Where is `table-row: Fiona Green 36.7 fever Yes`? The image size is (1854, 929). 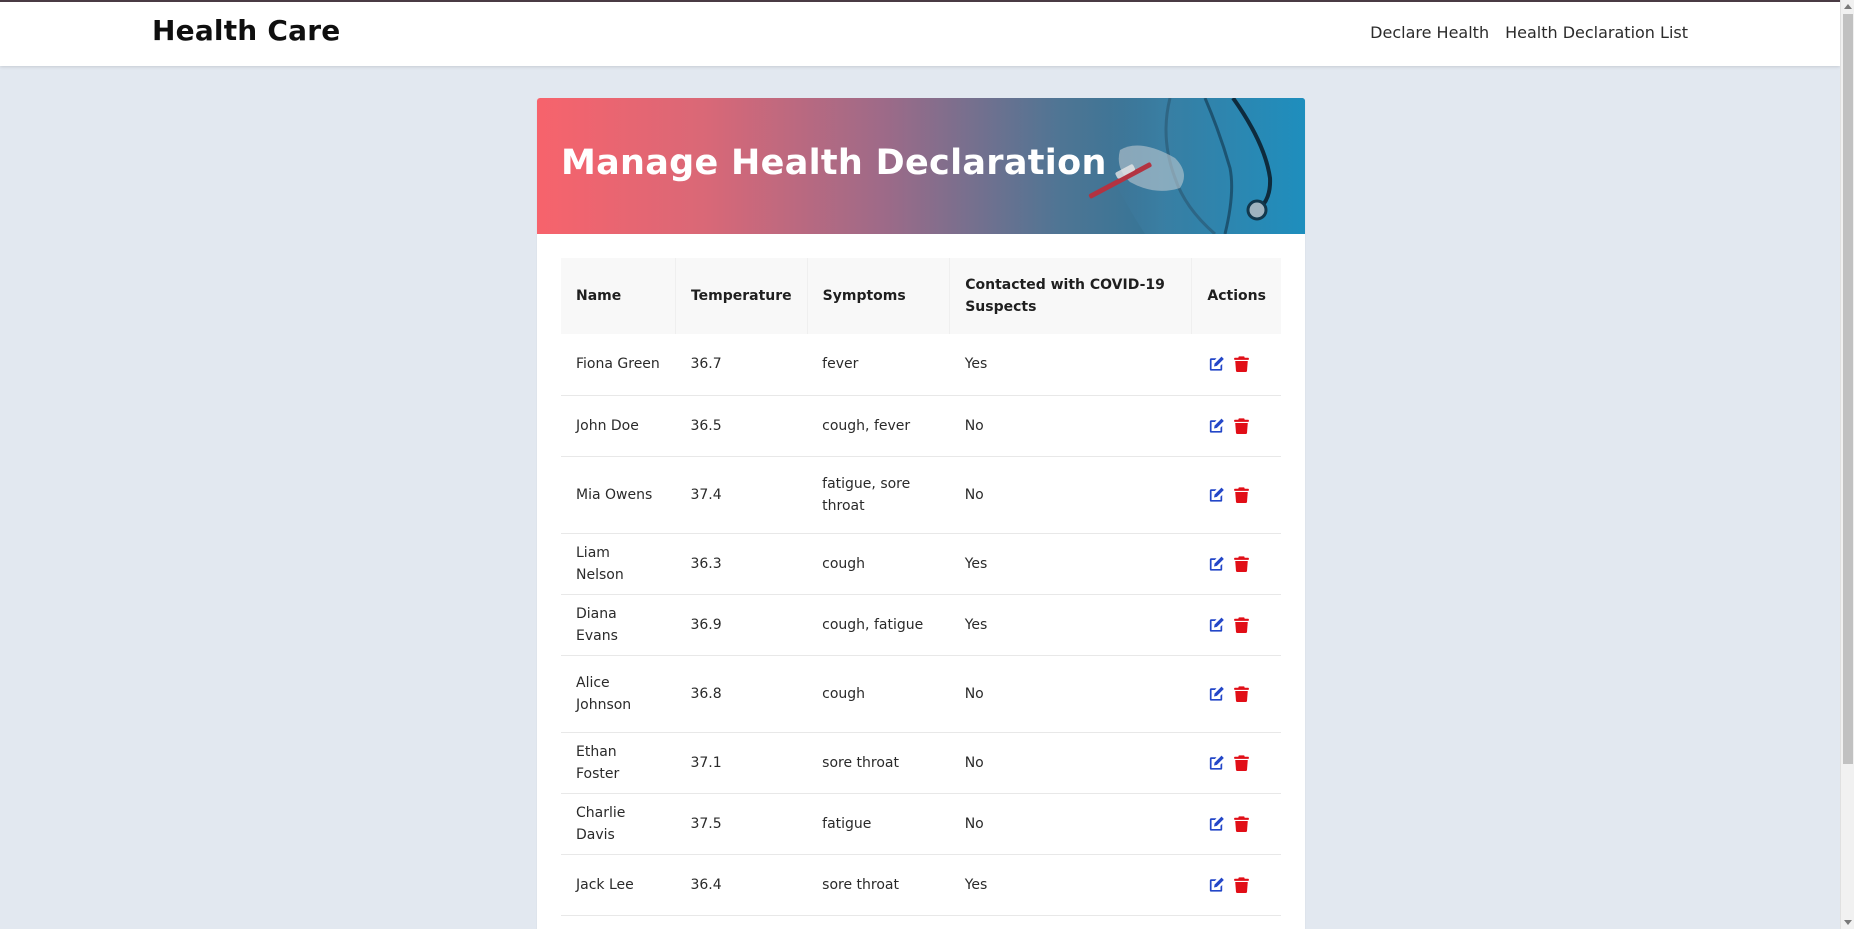
table-row: Fiona Green 36.7 fever Yes is located at coordinates (921, 365).